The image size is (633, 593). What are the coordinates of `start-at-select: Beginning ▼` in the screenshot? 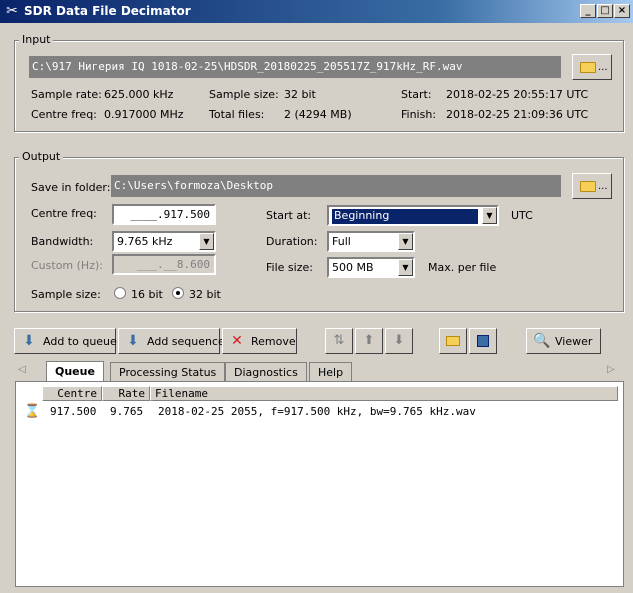 It's located at (413, 215).